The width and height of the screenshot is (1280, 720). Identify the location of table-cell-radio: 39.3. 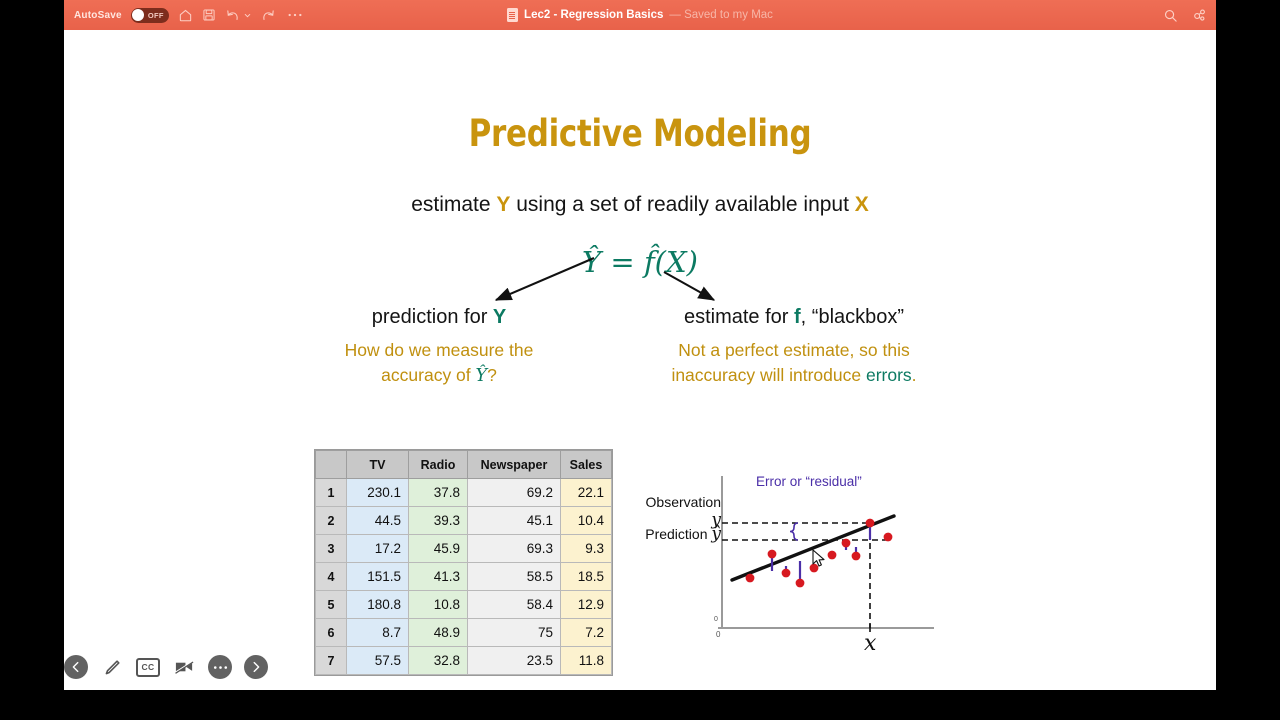
(438, 520).